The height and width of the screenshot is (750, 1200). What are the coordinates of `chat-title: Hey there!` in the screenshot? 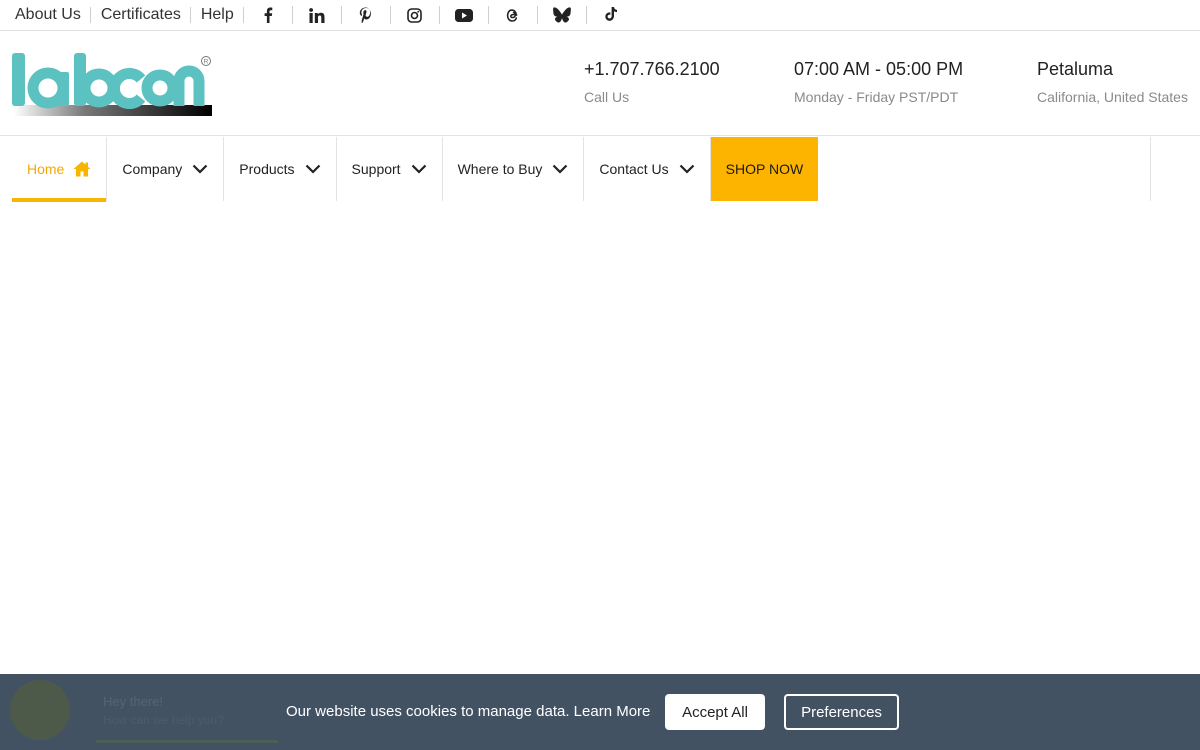 It's located at (133, 701).